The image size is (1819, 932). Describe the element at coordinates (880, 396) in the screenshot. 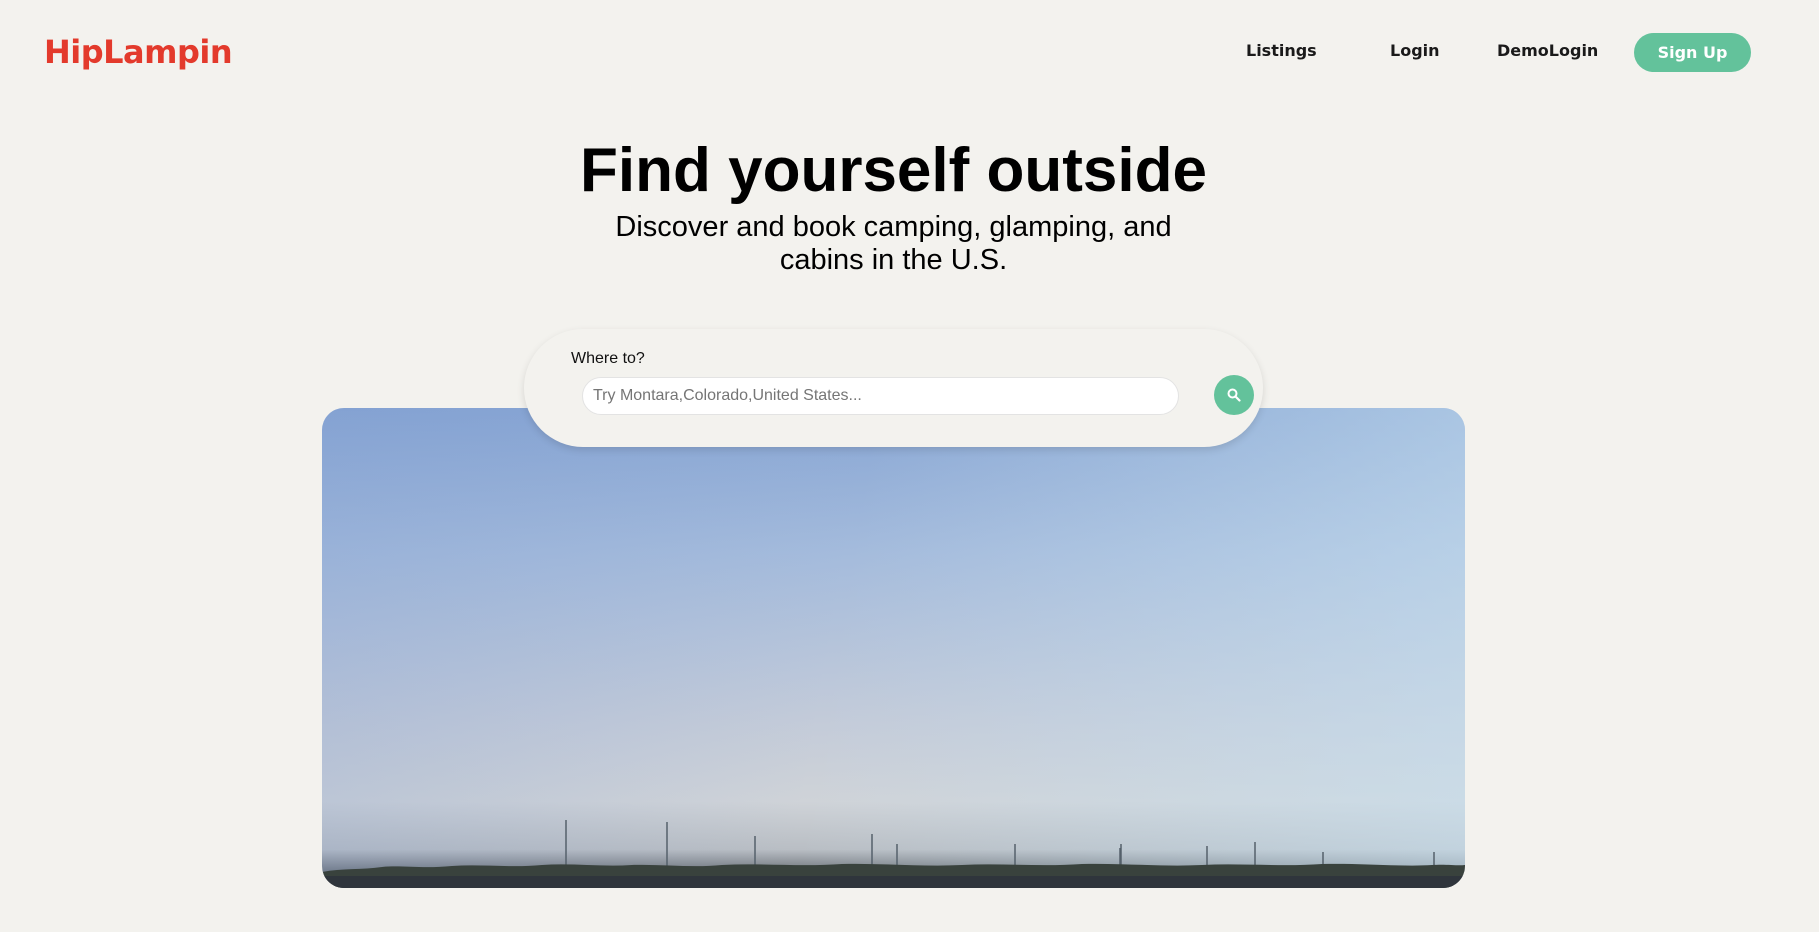

I see `search-input` at that location.